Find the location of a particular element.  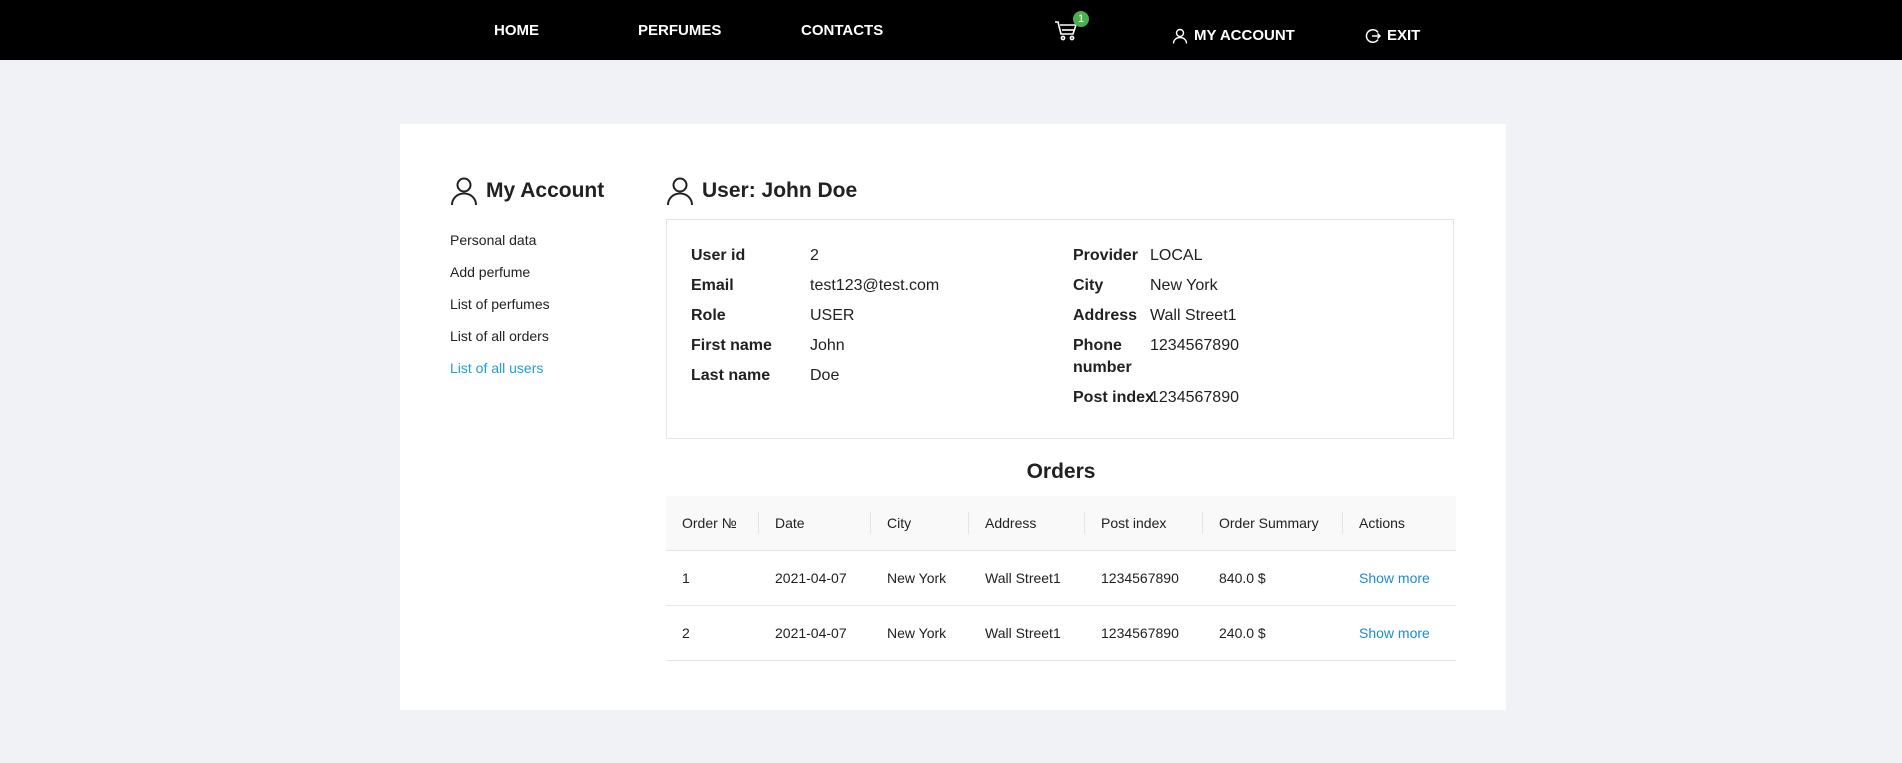

post-index-value: 1234567890 is located at coordinates (1194, 397).